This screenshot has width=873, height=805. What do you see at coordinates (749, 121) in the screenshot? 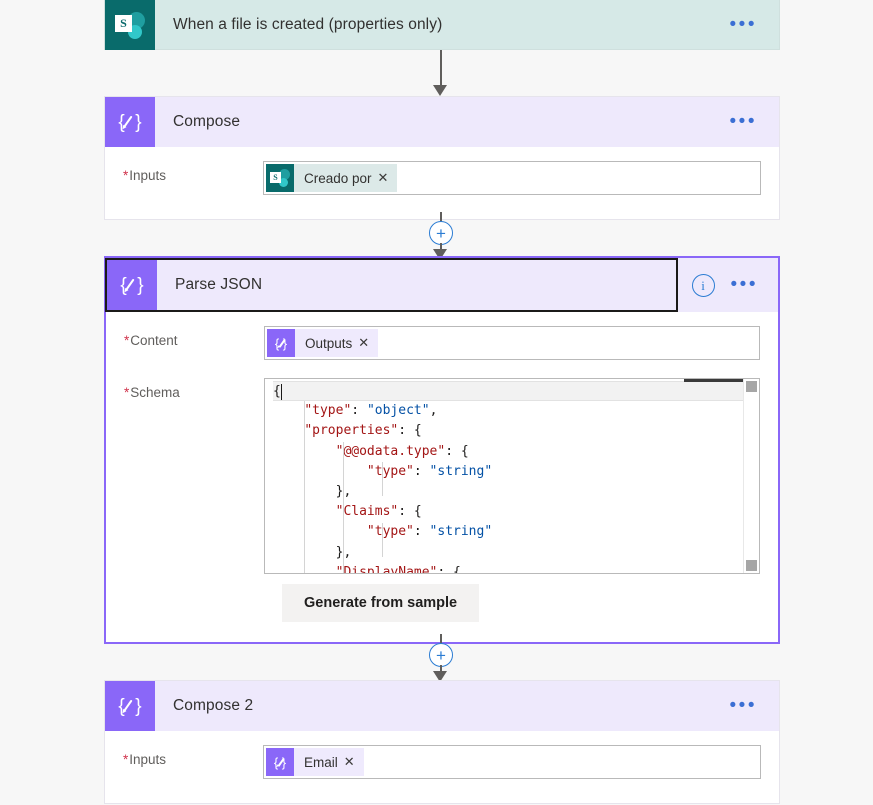
I see `compose-menu-button: •••` at bounding box center [749, 121].